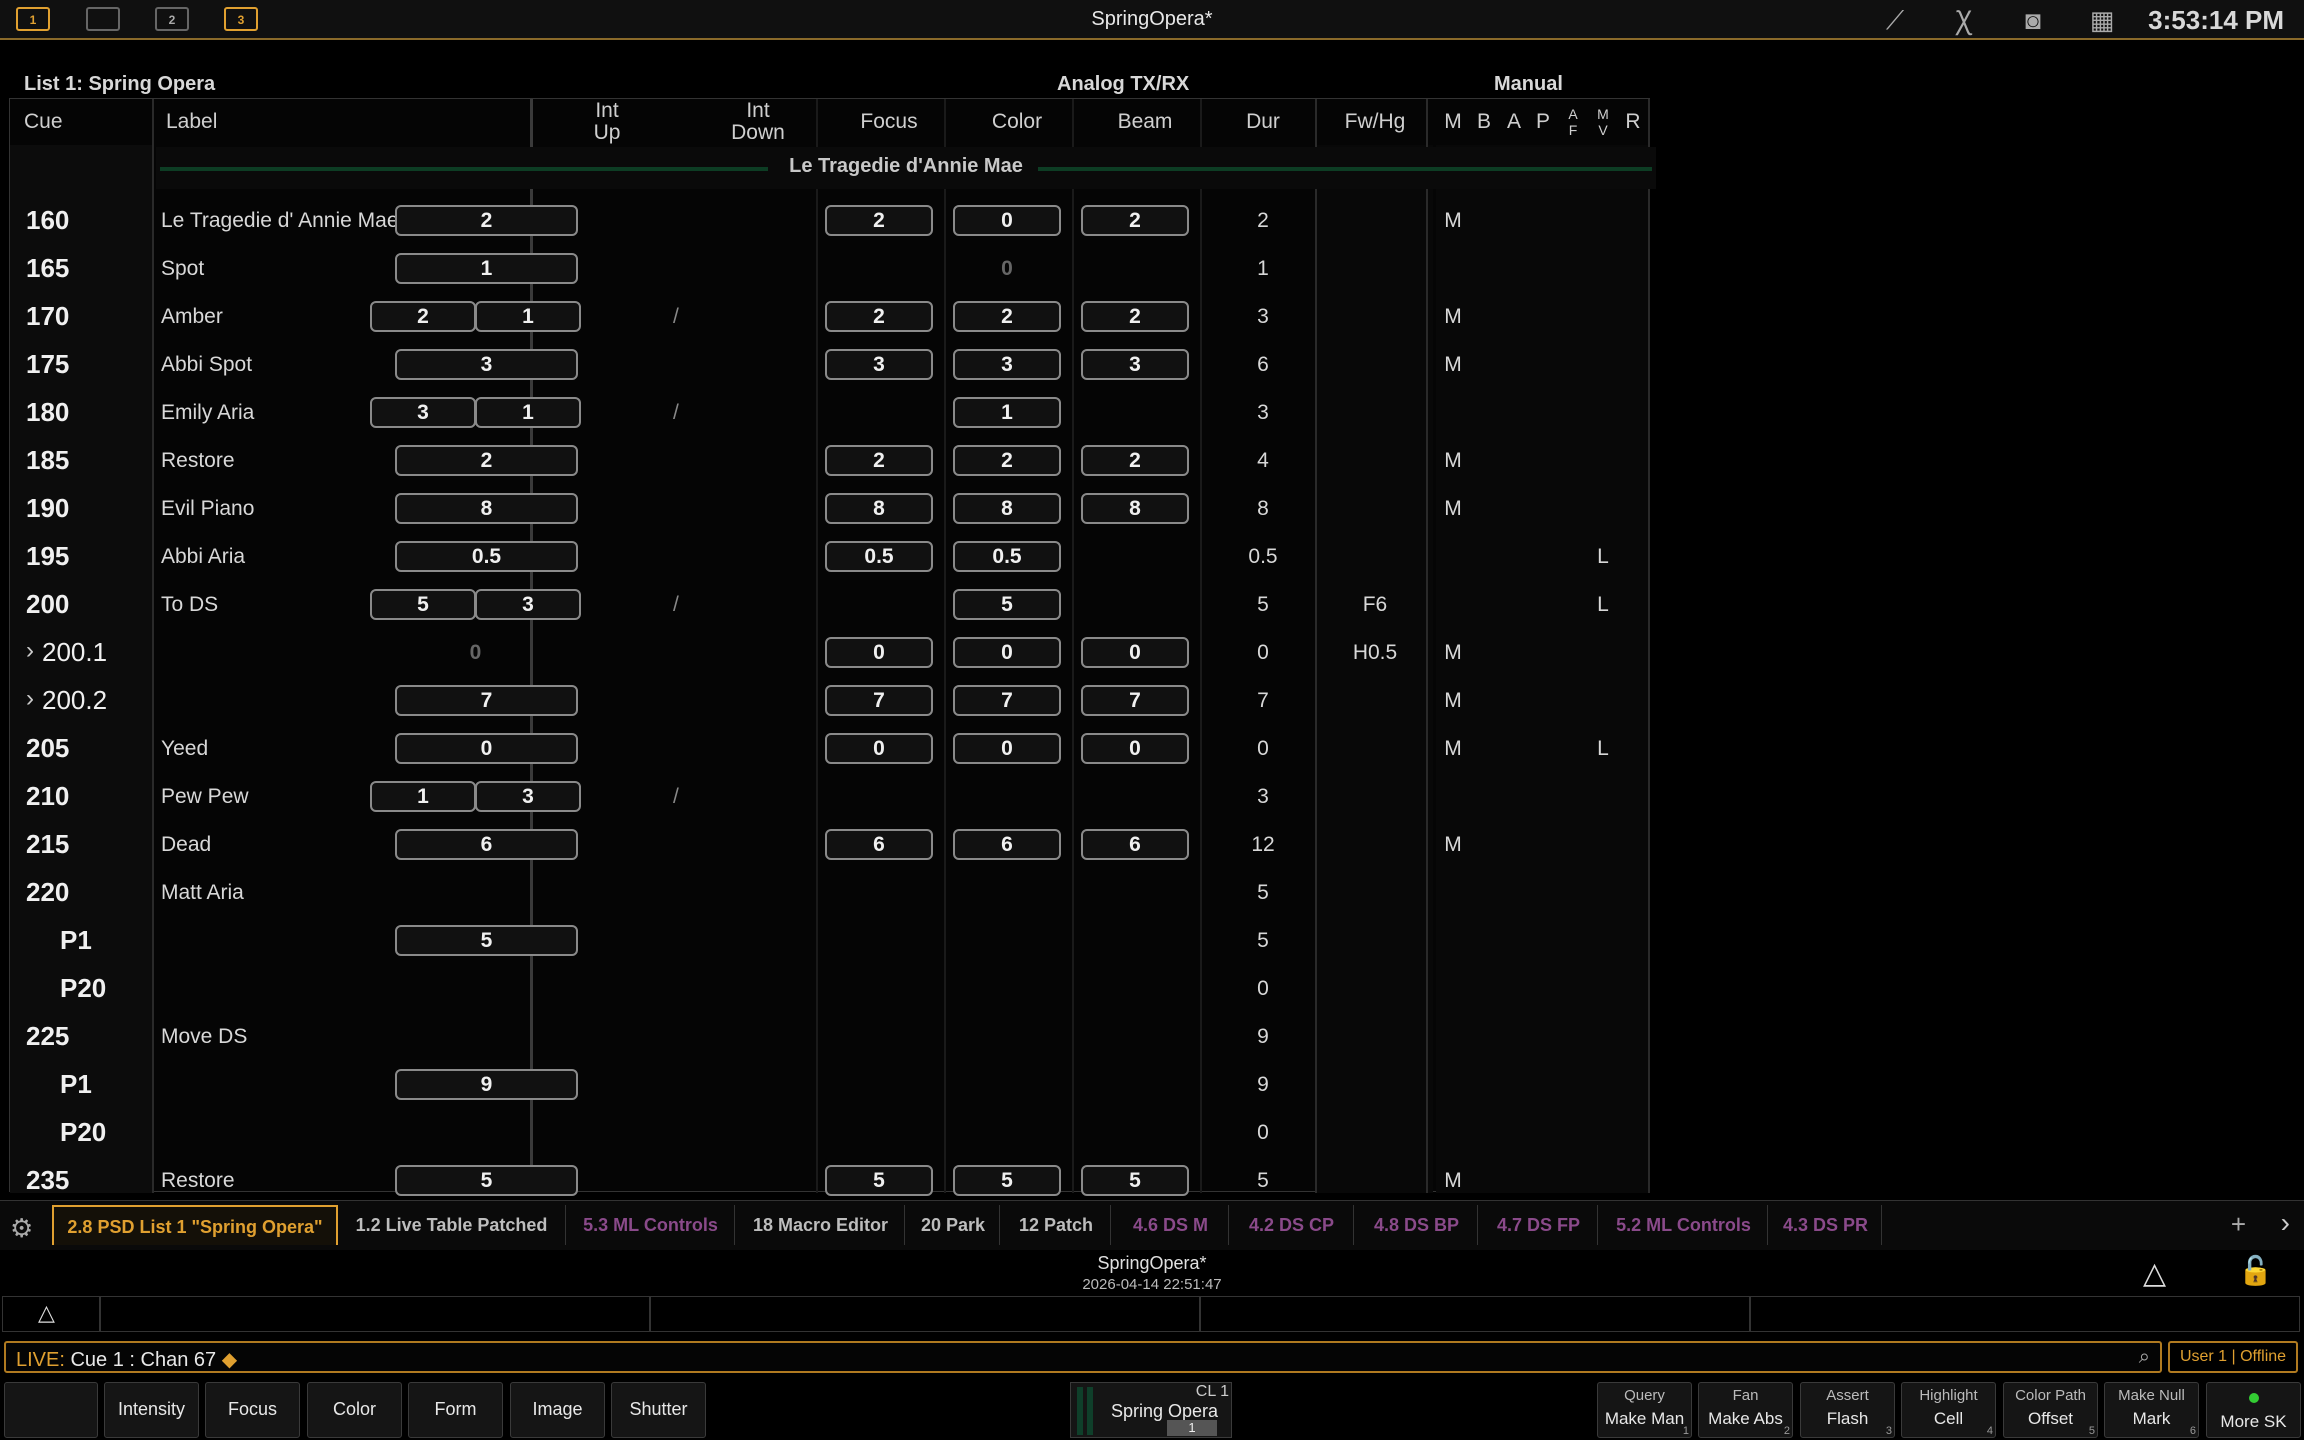  What do you see at coordinates (1263, 845) in the screenshot?
I see `dur-cell: 12` at bounding box center [1263, 845].